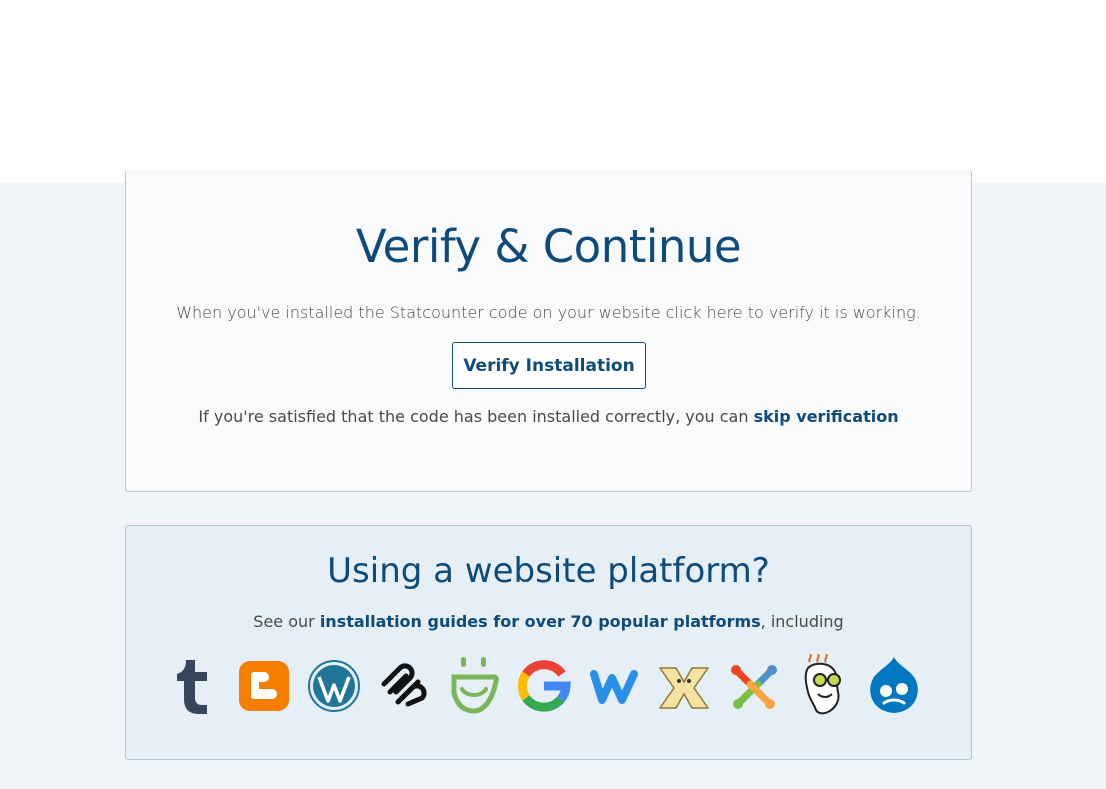 Image resolution: width=1106 pixels, height=789 pixels. Describe the element at coordinates (754, 686) in the screenshot. I see `joomla-icon` at that location.